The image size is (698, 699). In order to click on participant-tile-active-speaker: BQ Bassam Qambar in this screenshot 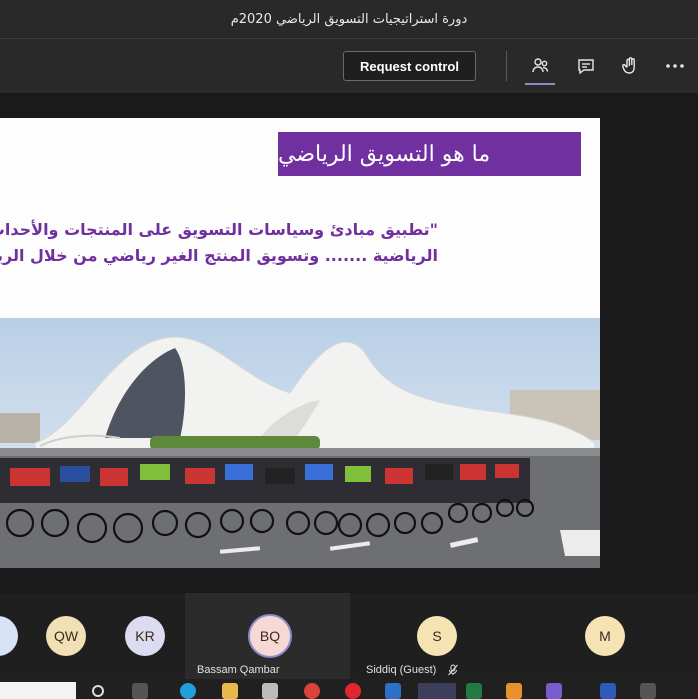, I will do `click(267, 636)`.